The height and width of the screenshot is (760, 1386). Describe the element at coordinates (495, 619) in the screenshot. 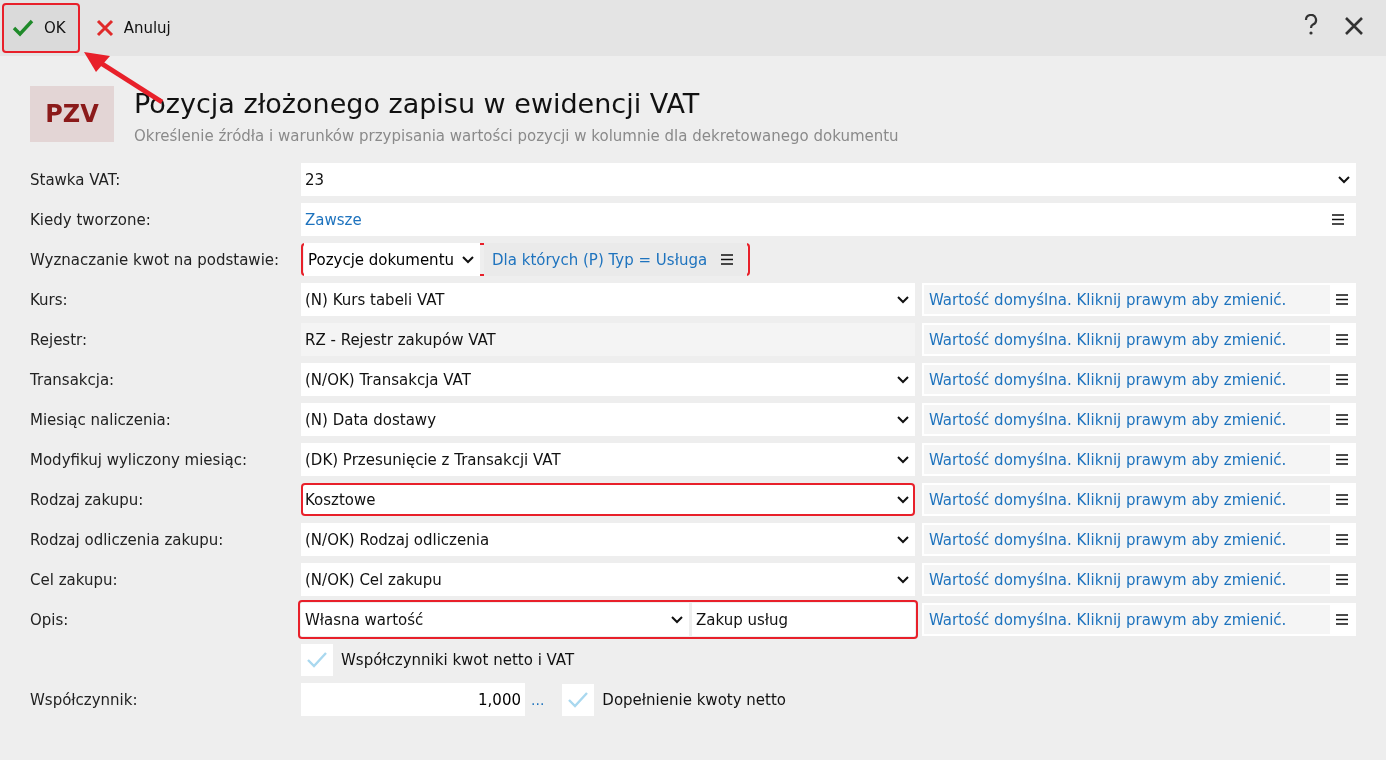

I see `dropdown: Własna wartość` at that location.